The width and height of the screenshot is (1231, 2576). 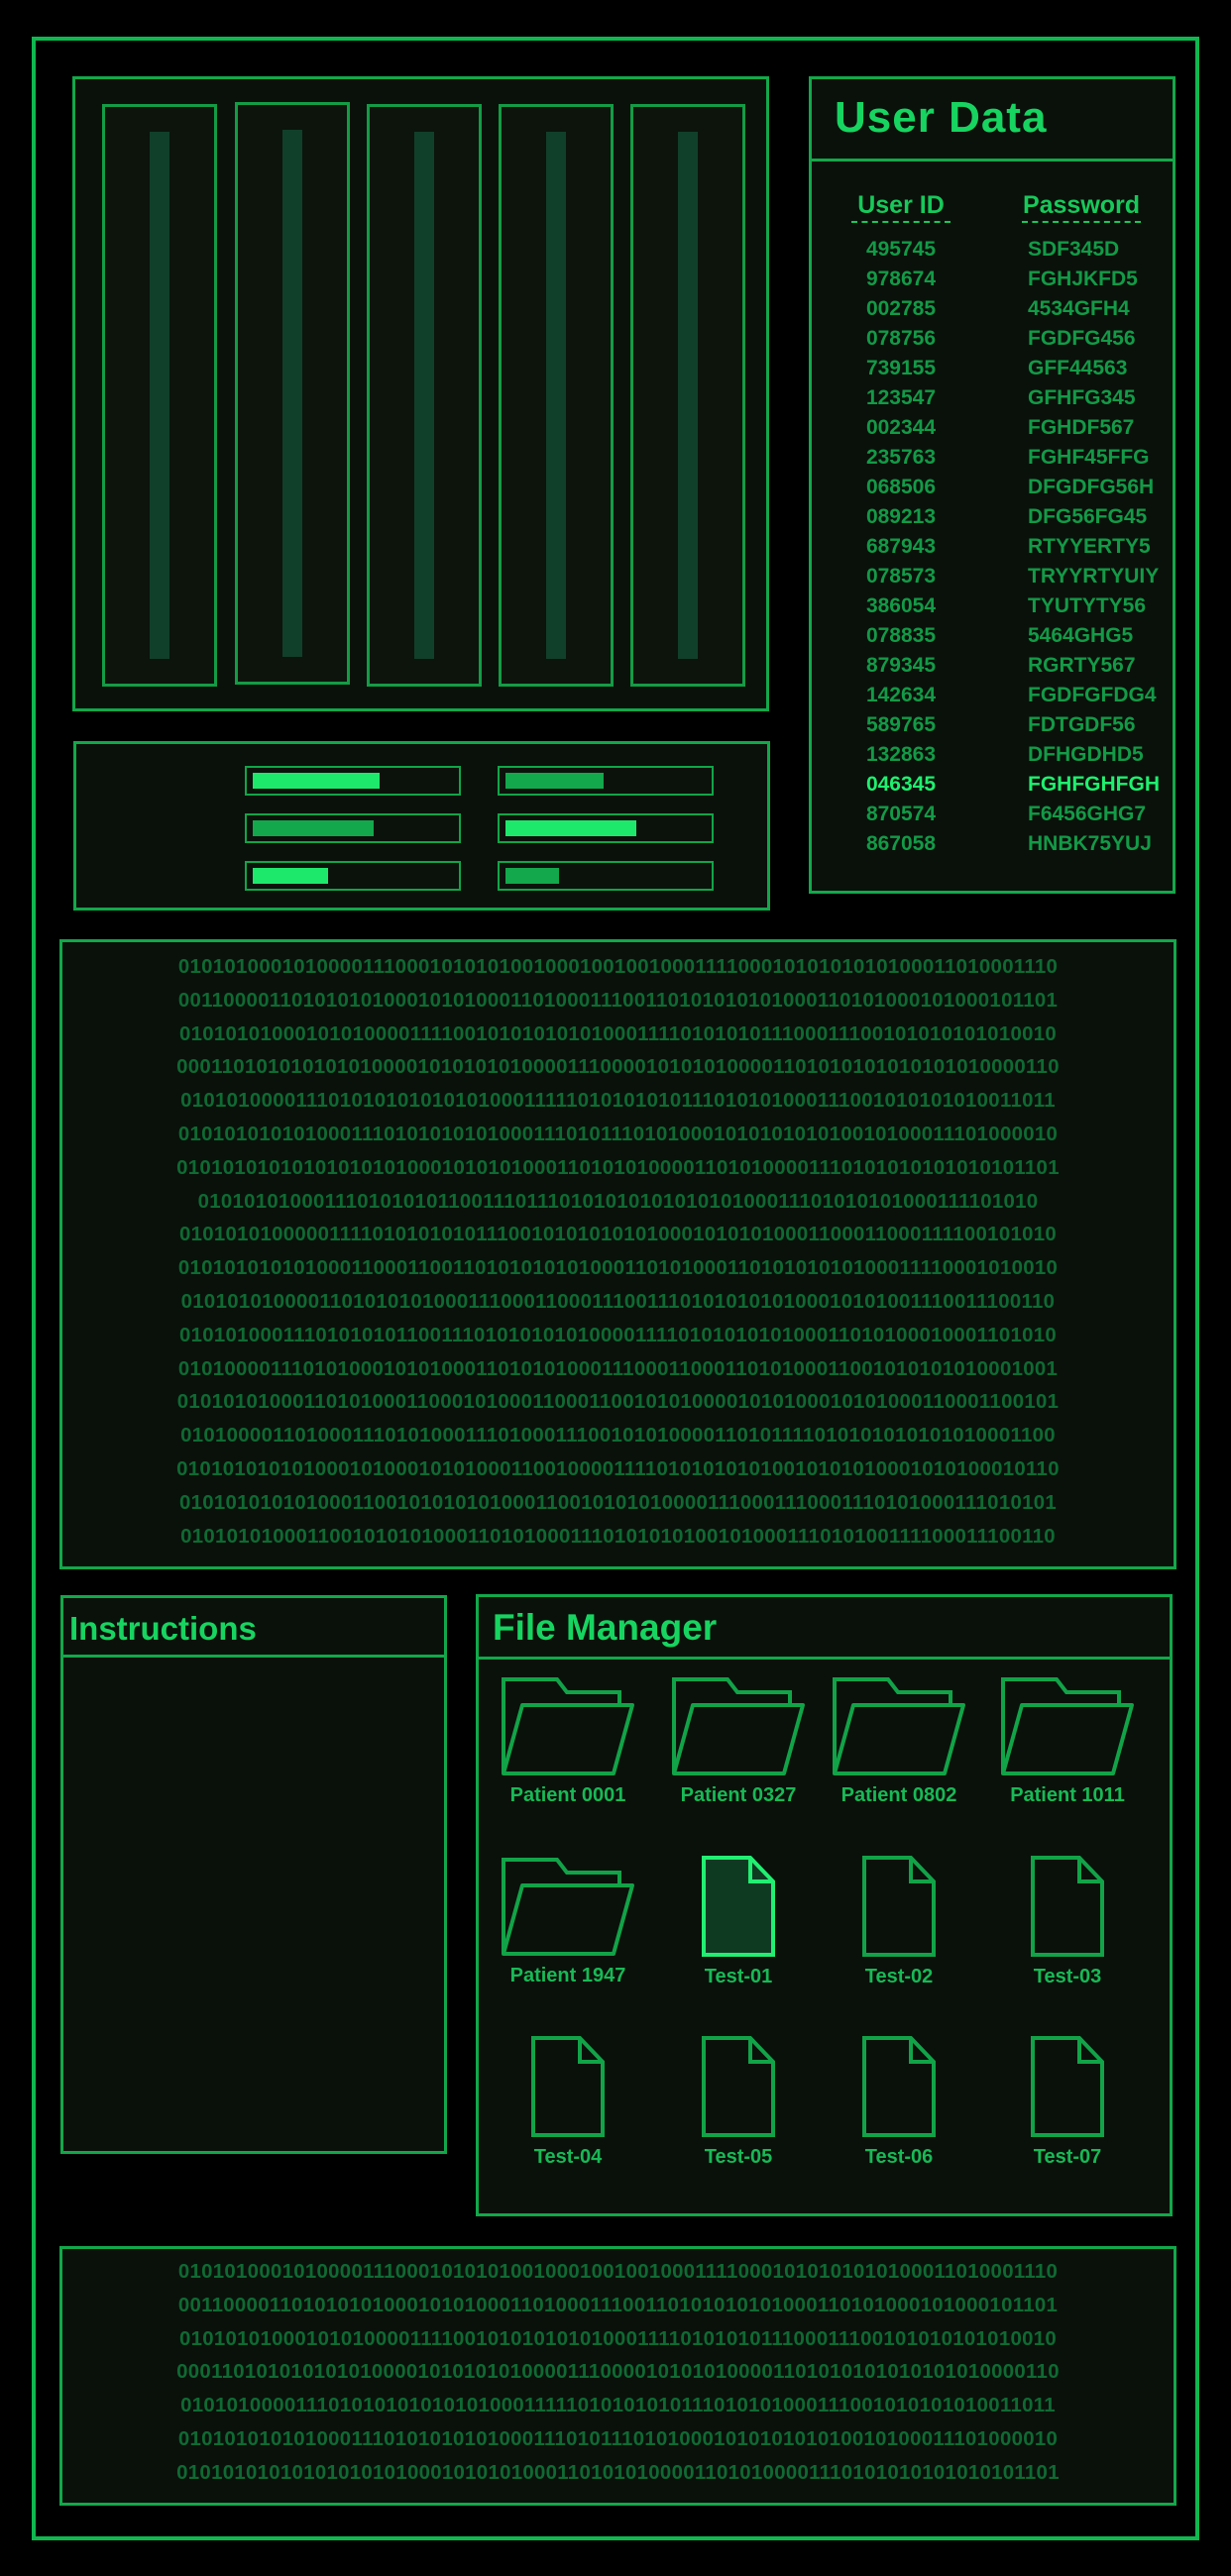 What do you see at coordinates (992, 847) in the screenshot?
I see `user-data-row: 867058 HNBK75YUJ` at bounding box center [992, 847].